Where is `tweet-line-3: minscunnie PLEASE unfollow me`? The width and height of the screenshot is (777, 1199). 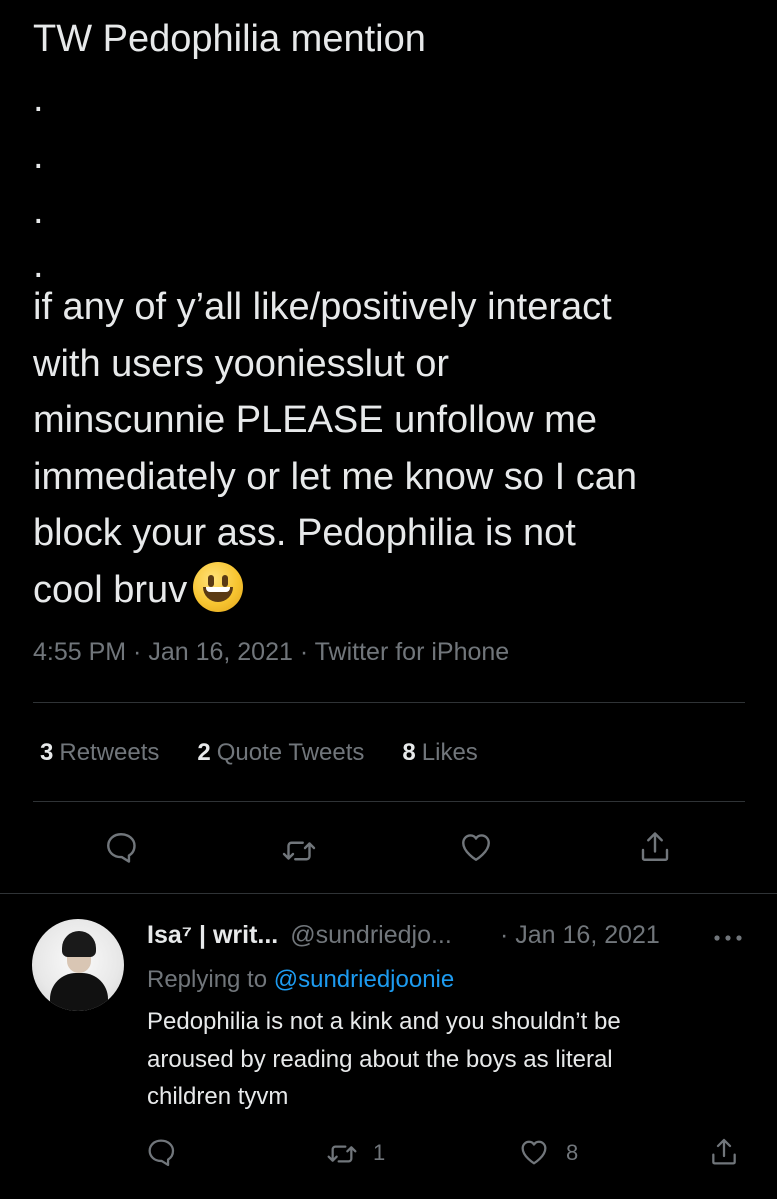 tweet-line-3: minscunnie PLEASE unfollow me is located at coordinates (315, 420).